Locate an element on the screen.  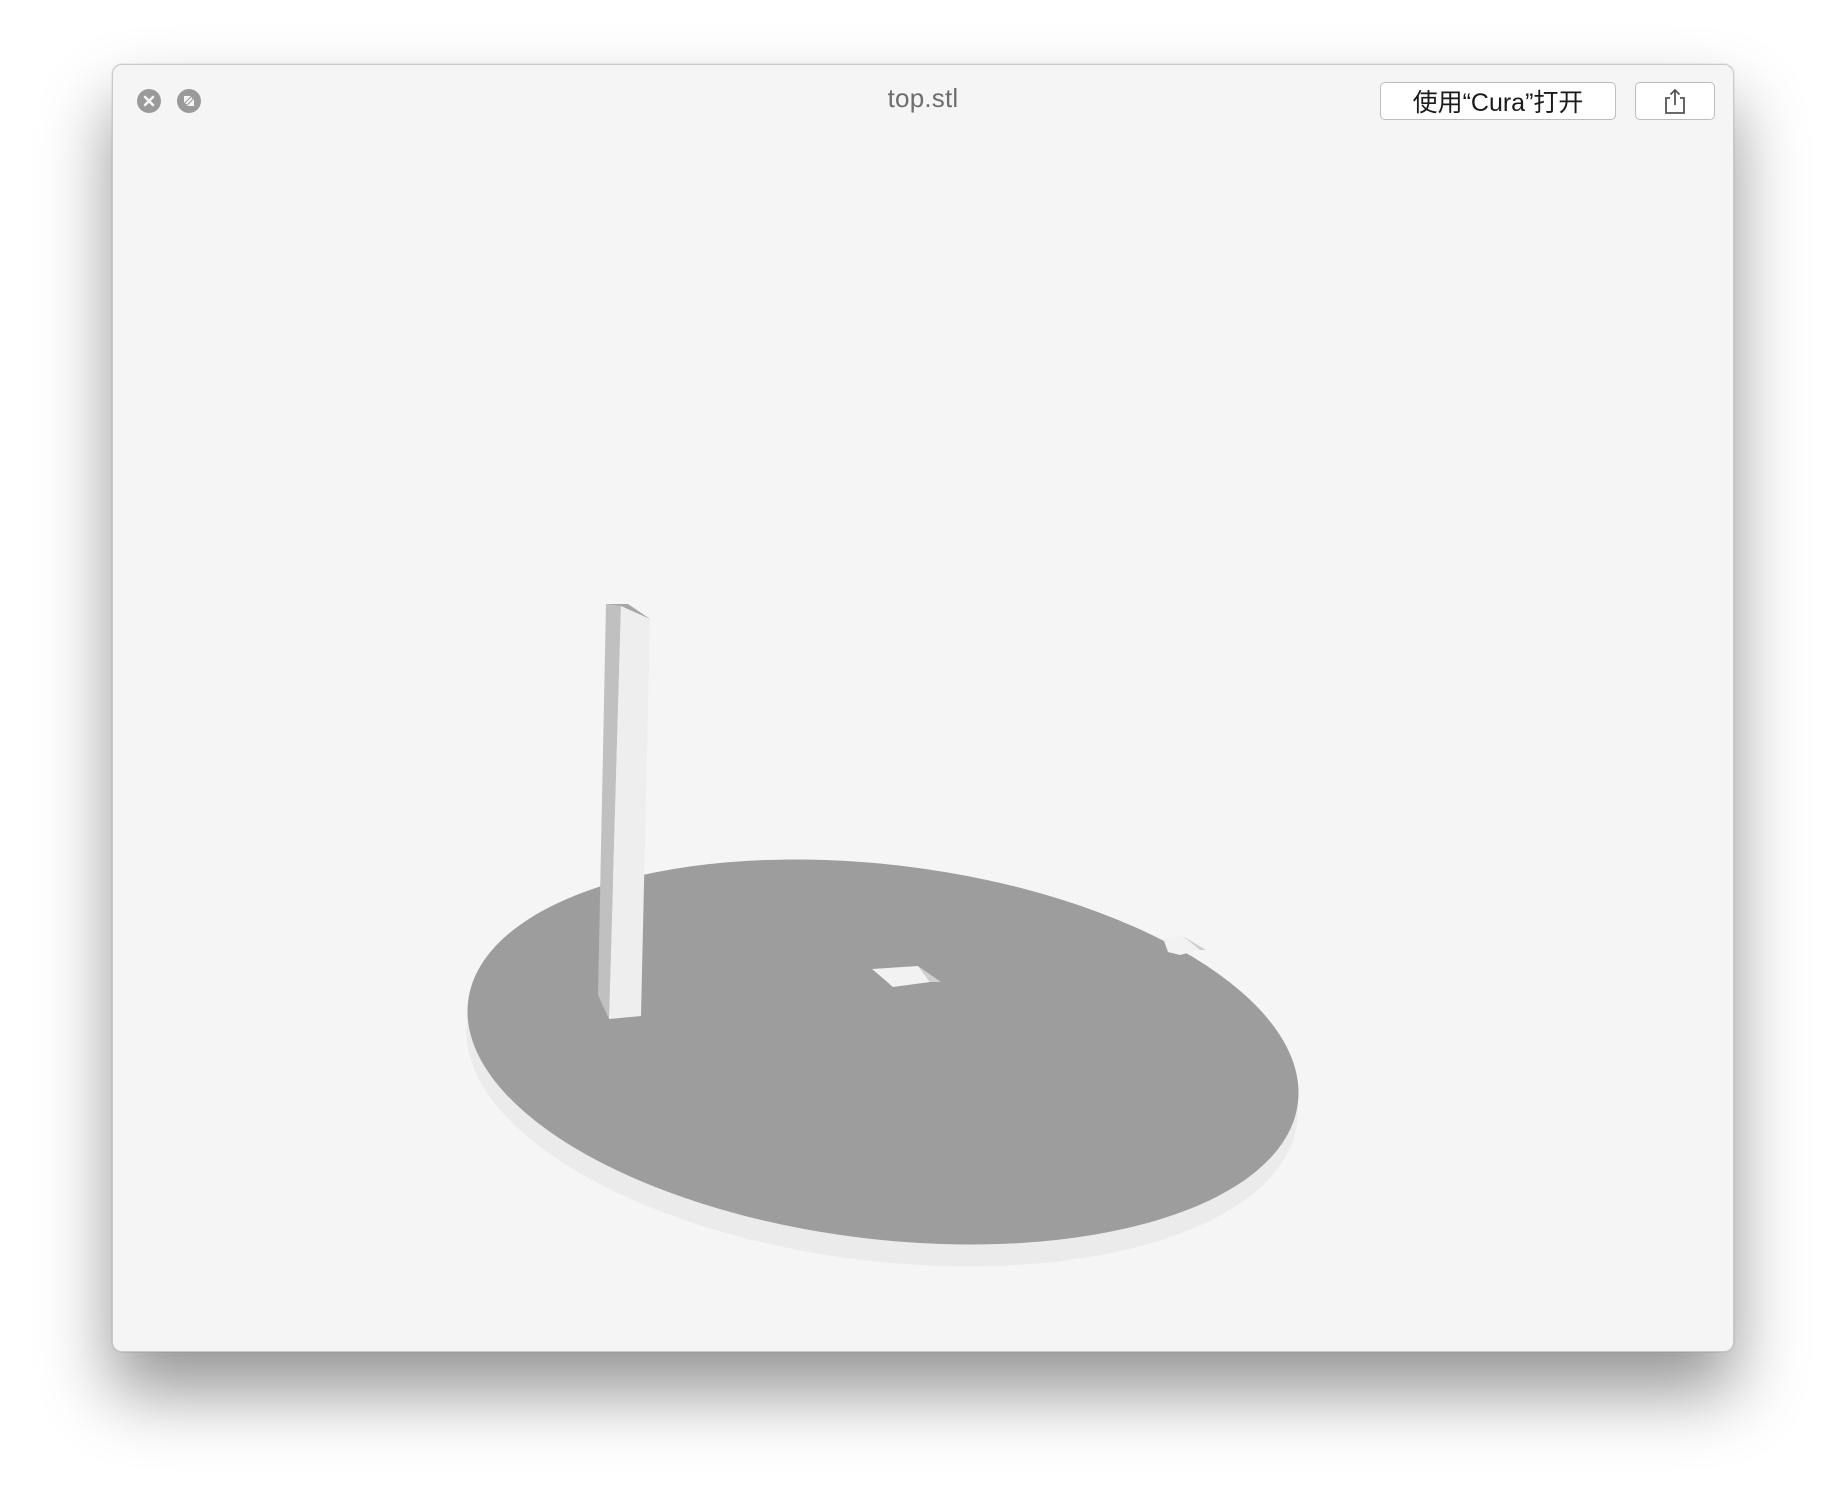
title-bar: top.stl 使用“Cura”打开 is located at coordinates (923, 101).